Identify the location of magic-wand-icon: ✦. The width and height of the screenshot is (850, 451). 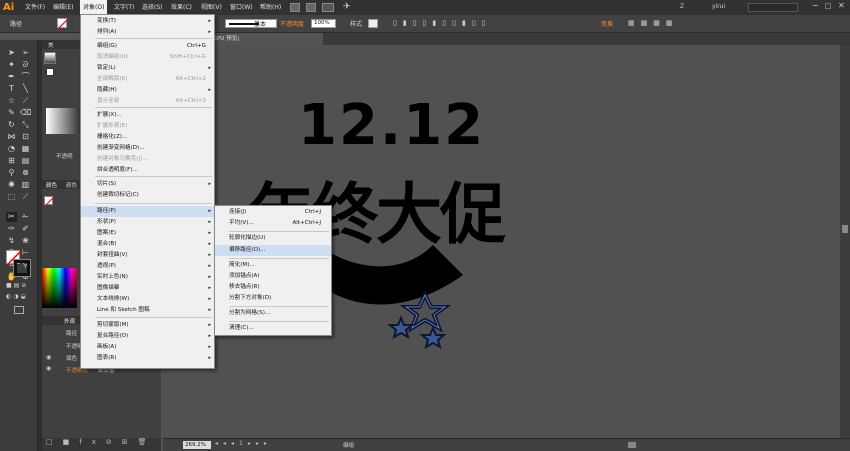
(11, 65).